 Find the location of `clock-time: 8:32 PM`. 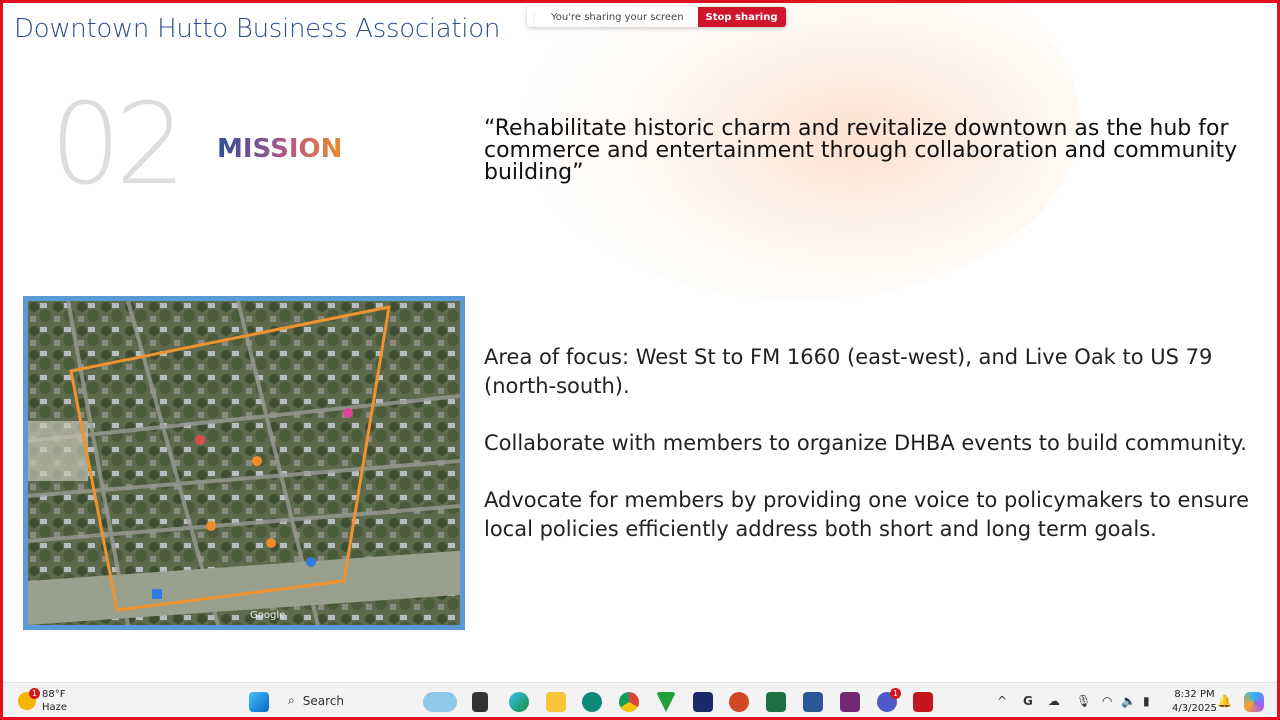

clock-time: 8:32 PM is located at coordinates (1194, 694).